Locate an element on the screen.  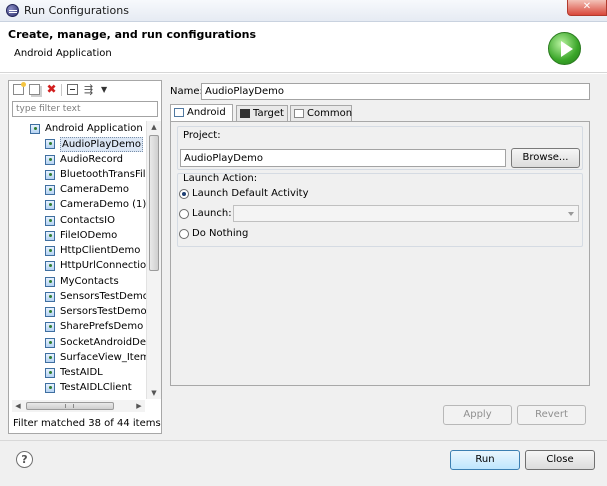
window-titlebar: Run Configurations ✕ is located at coordinates (303, 11).